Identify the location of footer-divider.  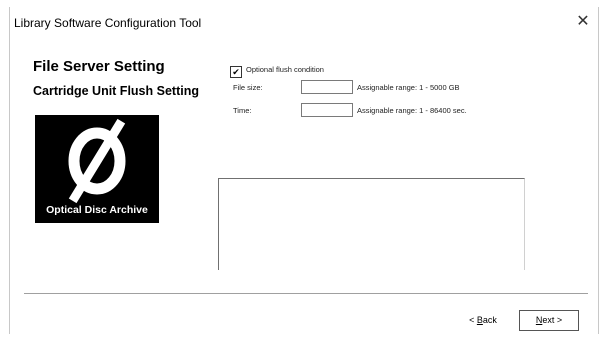
(306, 294).